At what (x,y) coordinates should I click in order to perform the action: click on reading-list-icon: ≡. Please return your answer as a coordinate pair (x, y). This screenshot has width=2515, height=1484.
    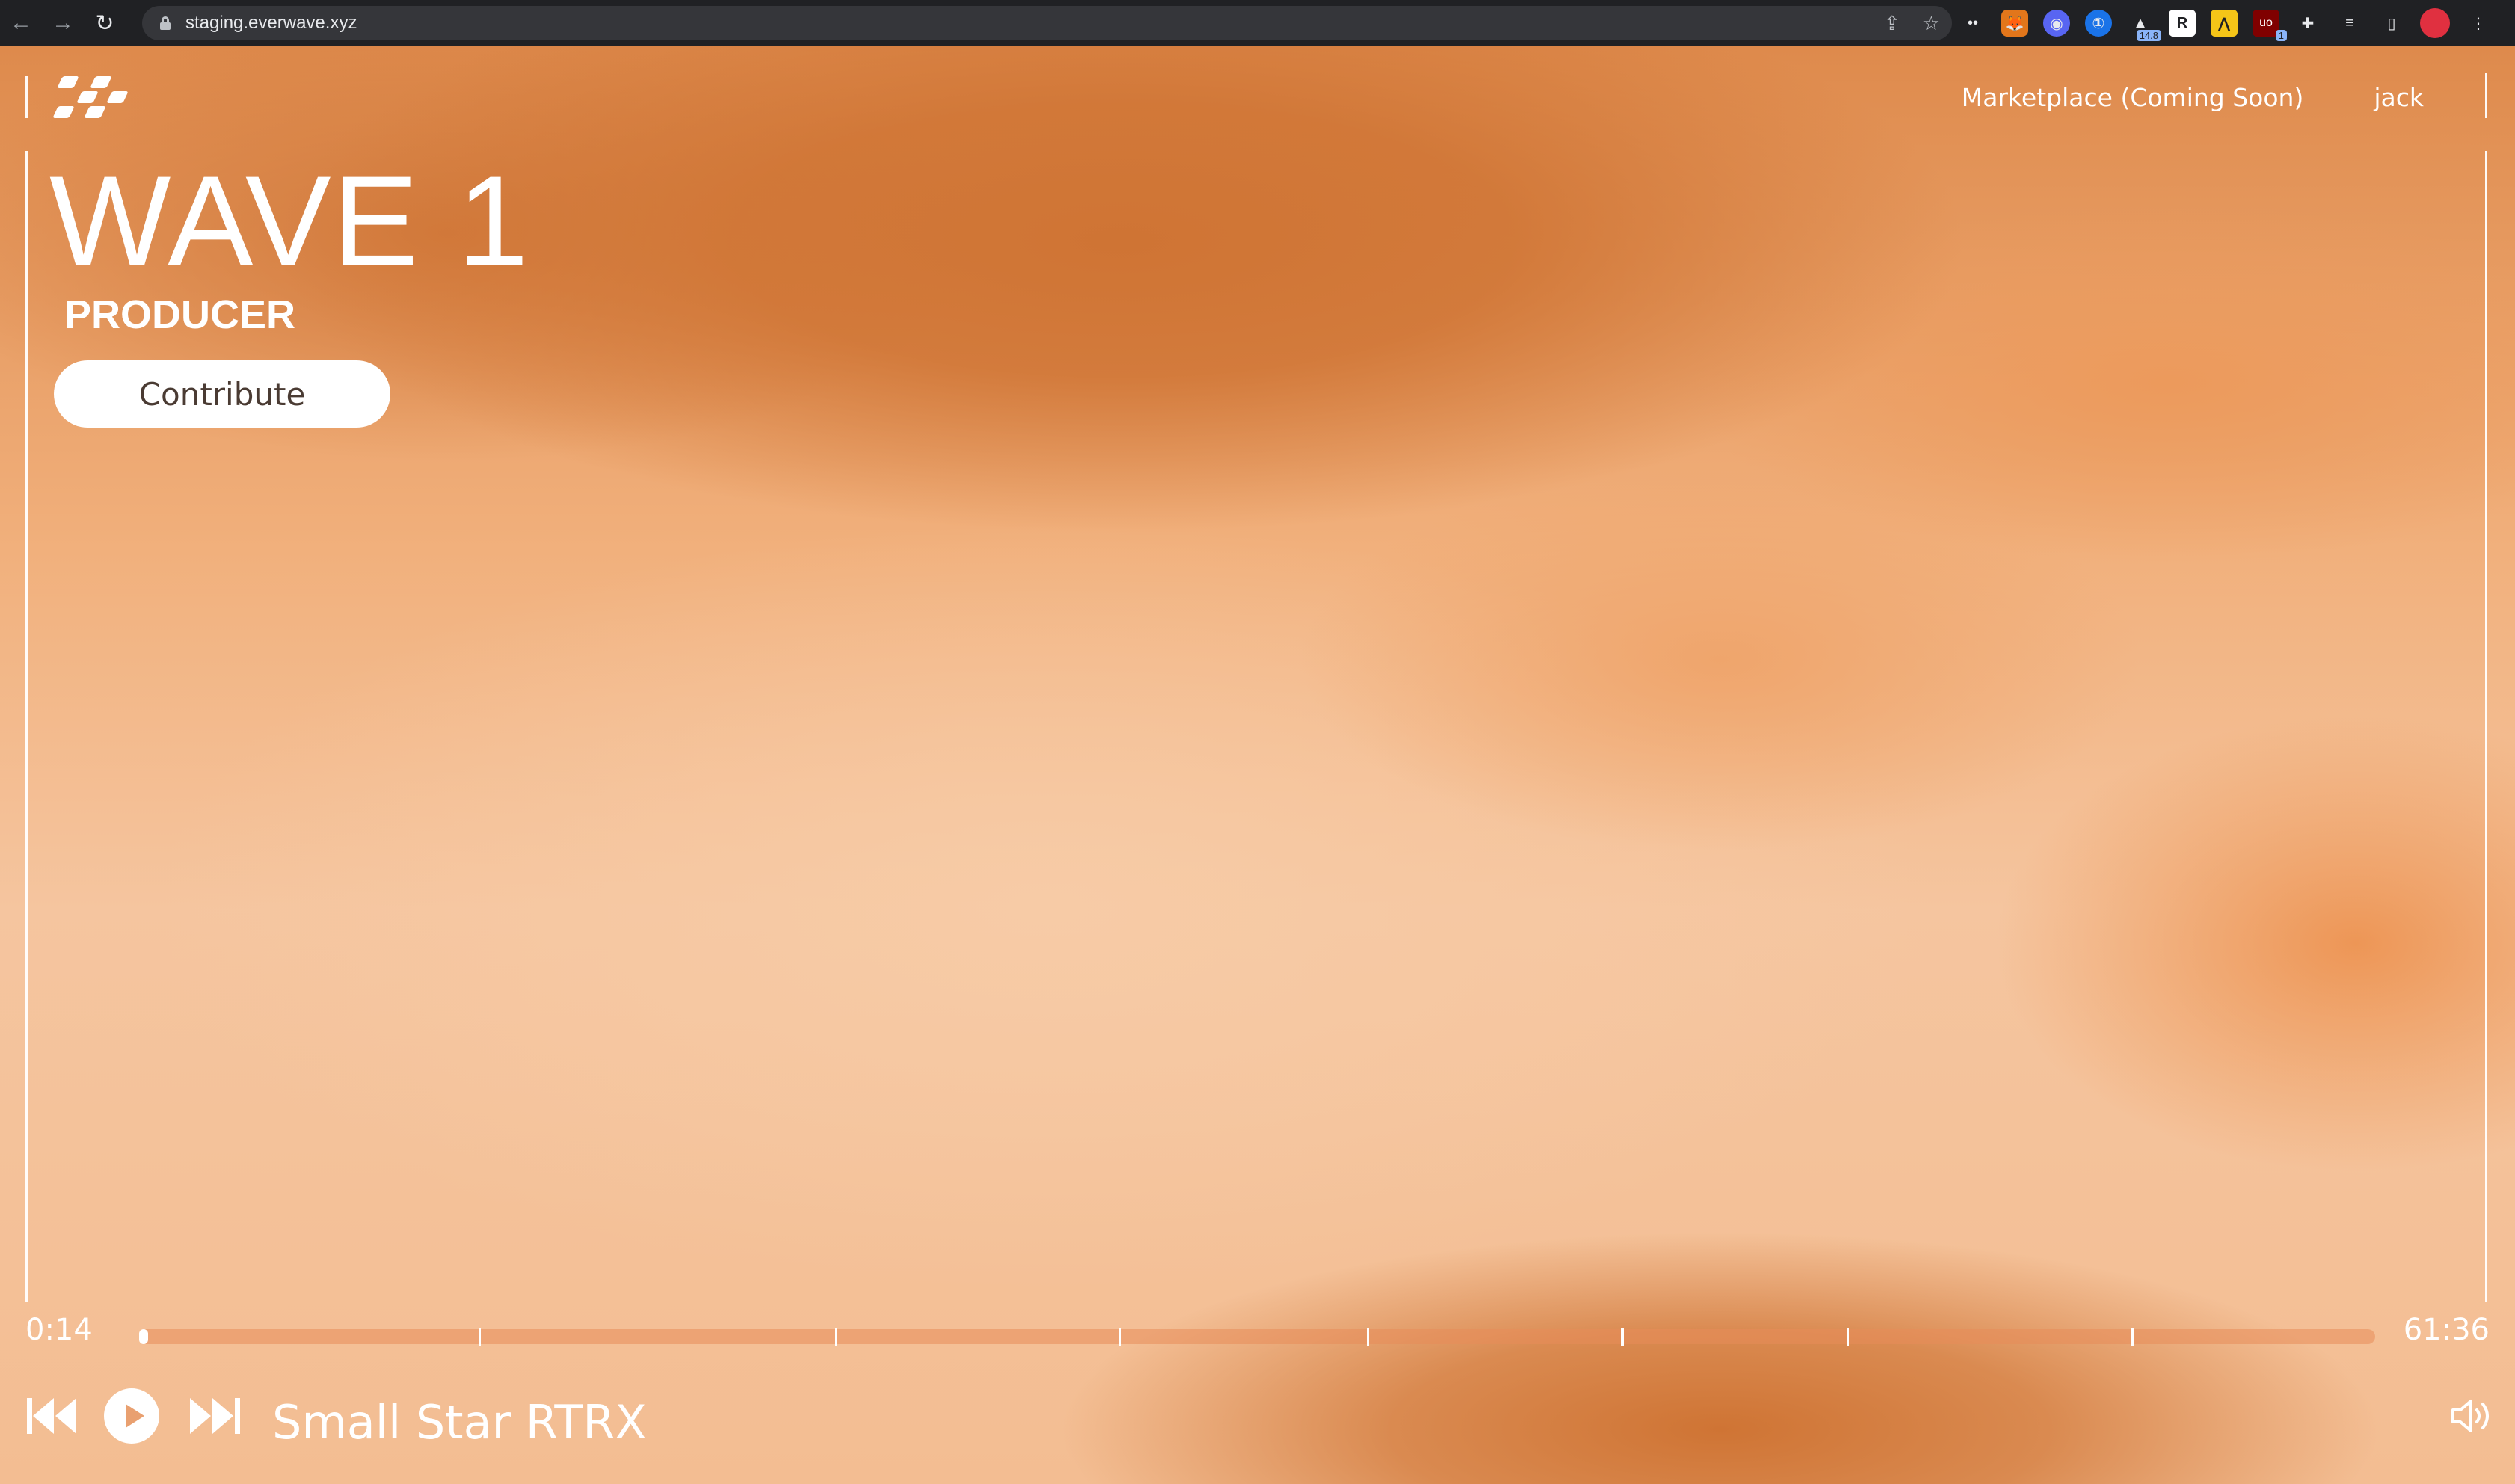
    Looking at the image, I should click on (2349, 23).